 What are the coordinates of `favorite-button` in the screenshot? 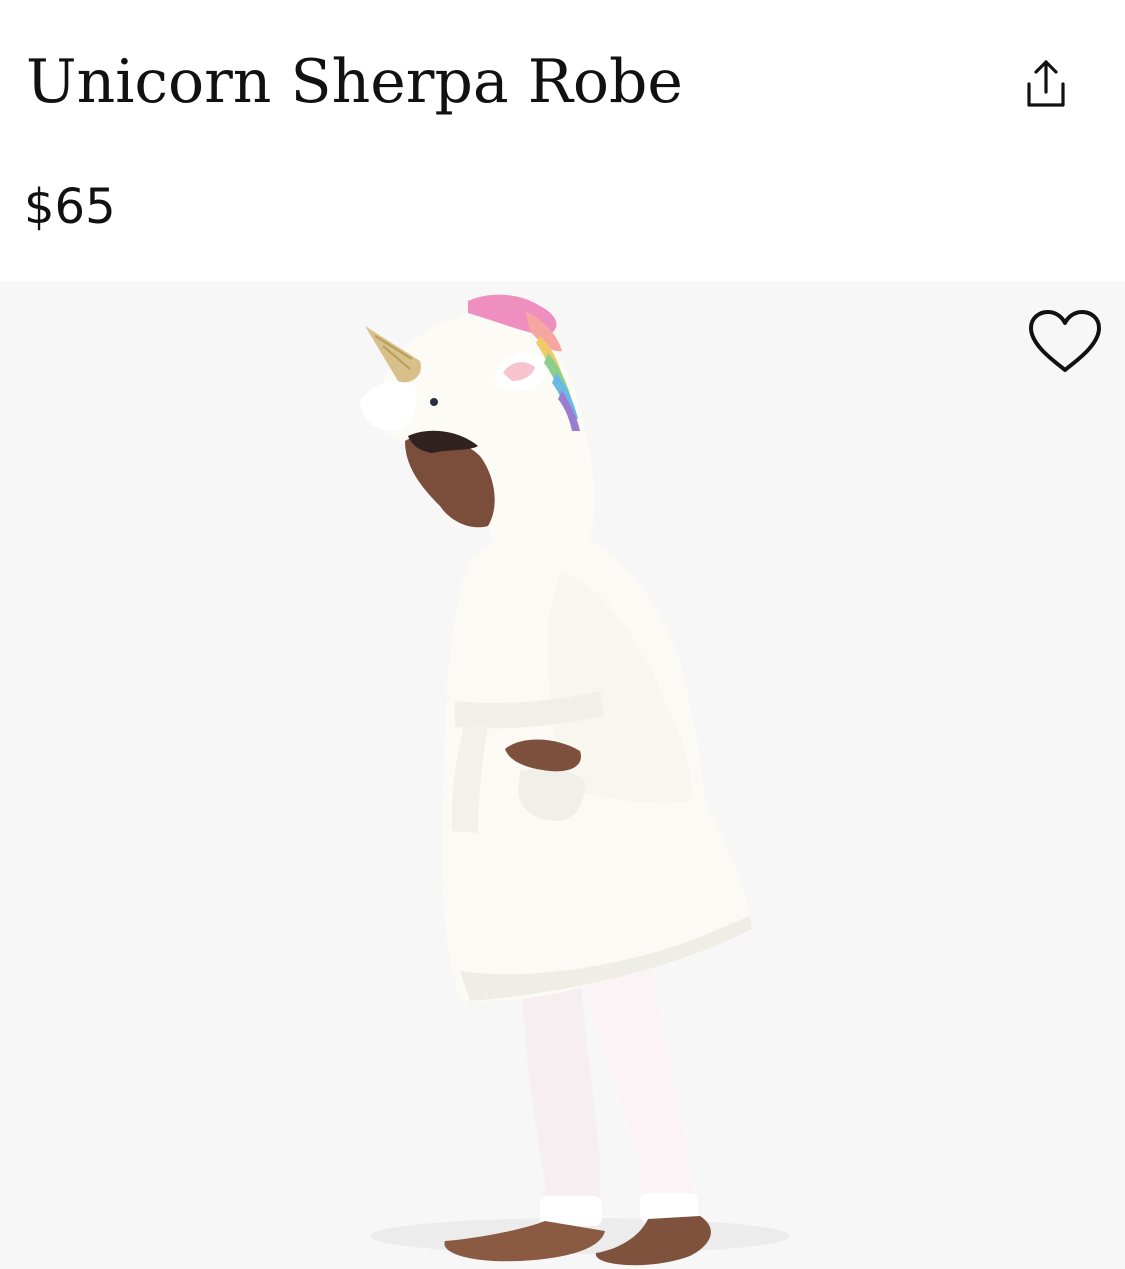 It's located at (1065, 341).